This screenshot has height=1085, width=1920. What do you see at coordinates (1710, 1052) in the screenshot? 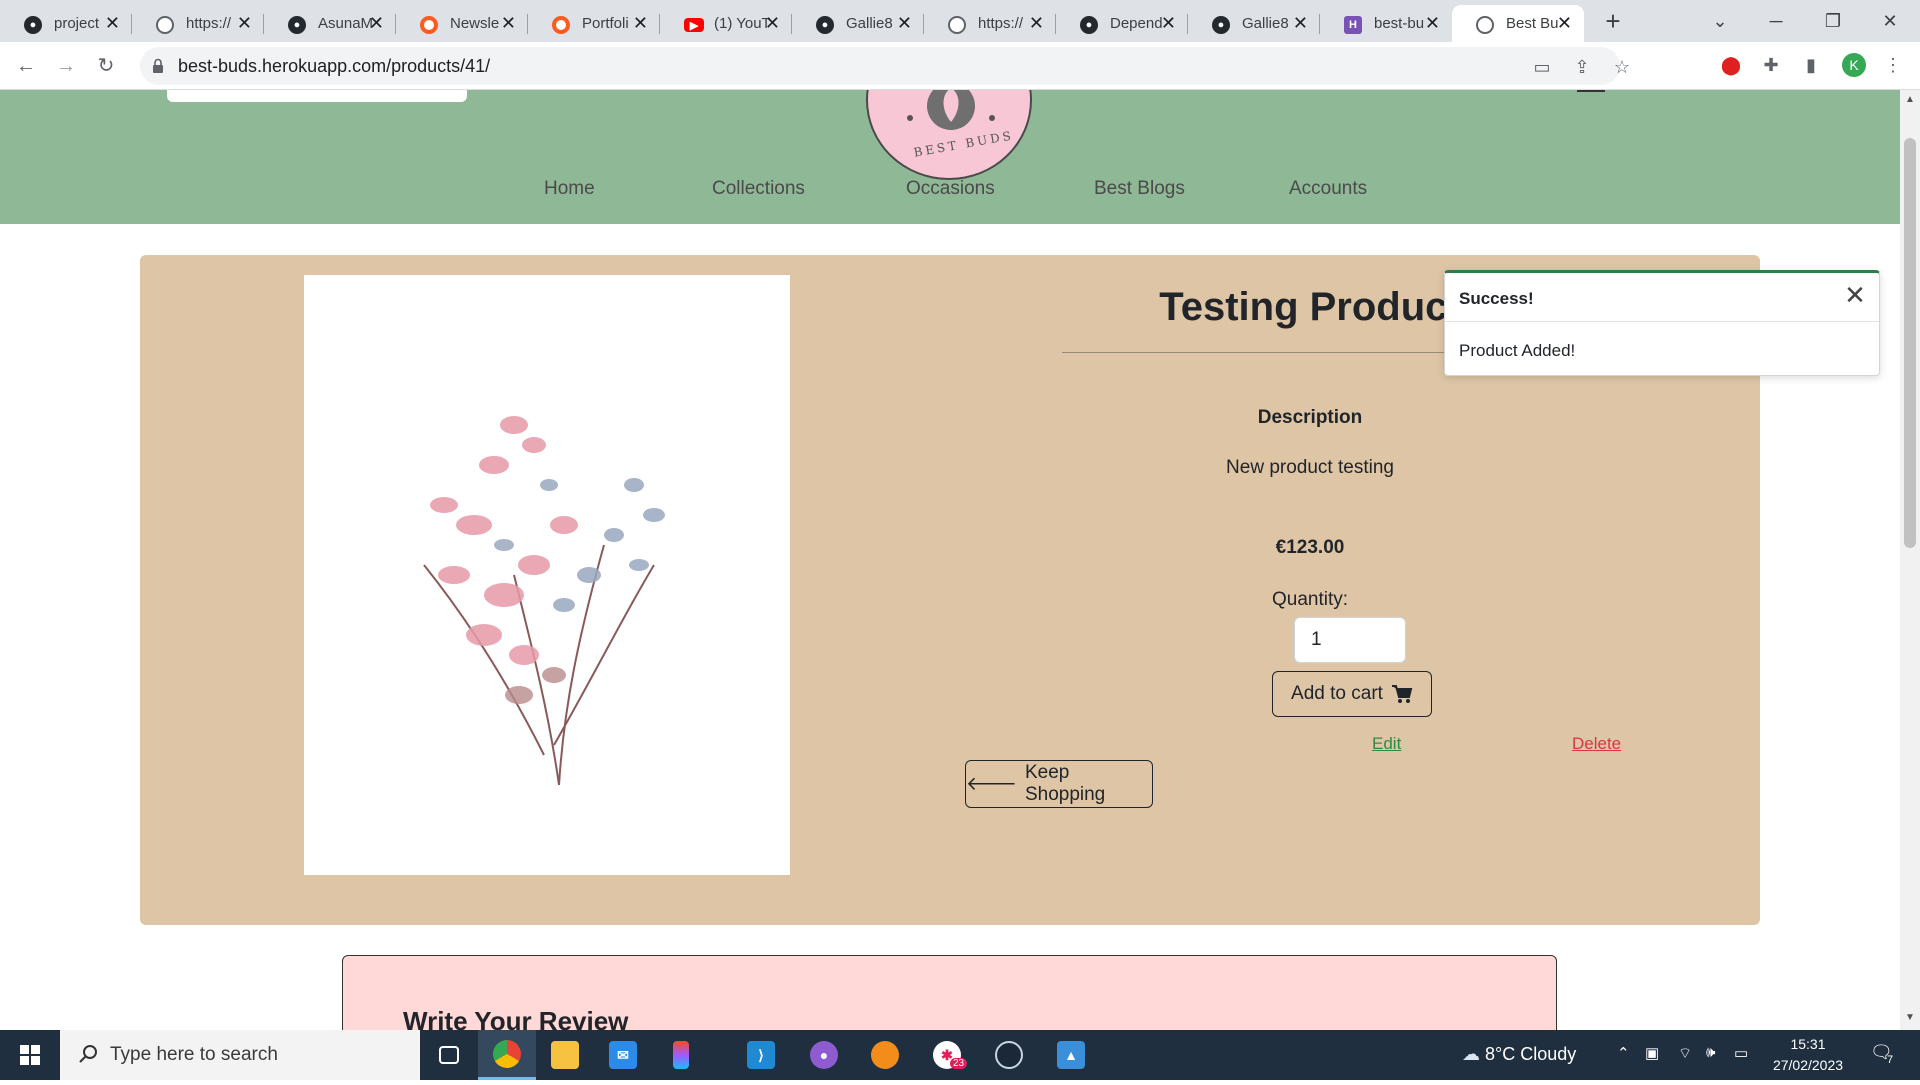
I see `volume-icon: 🕪` at bounding box center [1710, 1052].